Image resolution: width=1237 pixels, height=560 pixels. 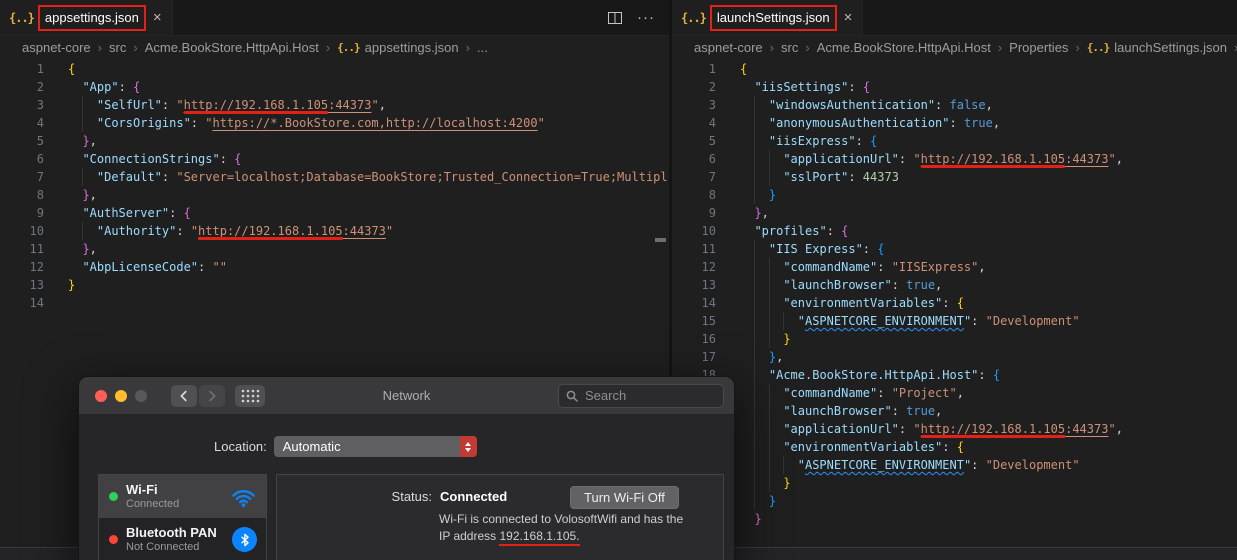 I want to click on tab-label: appsettings.json, so click(x=91, y=17).